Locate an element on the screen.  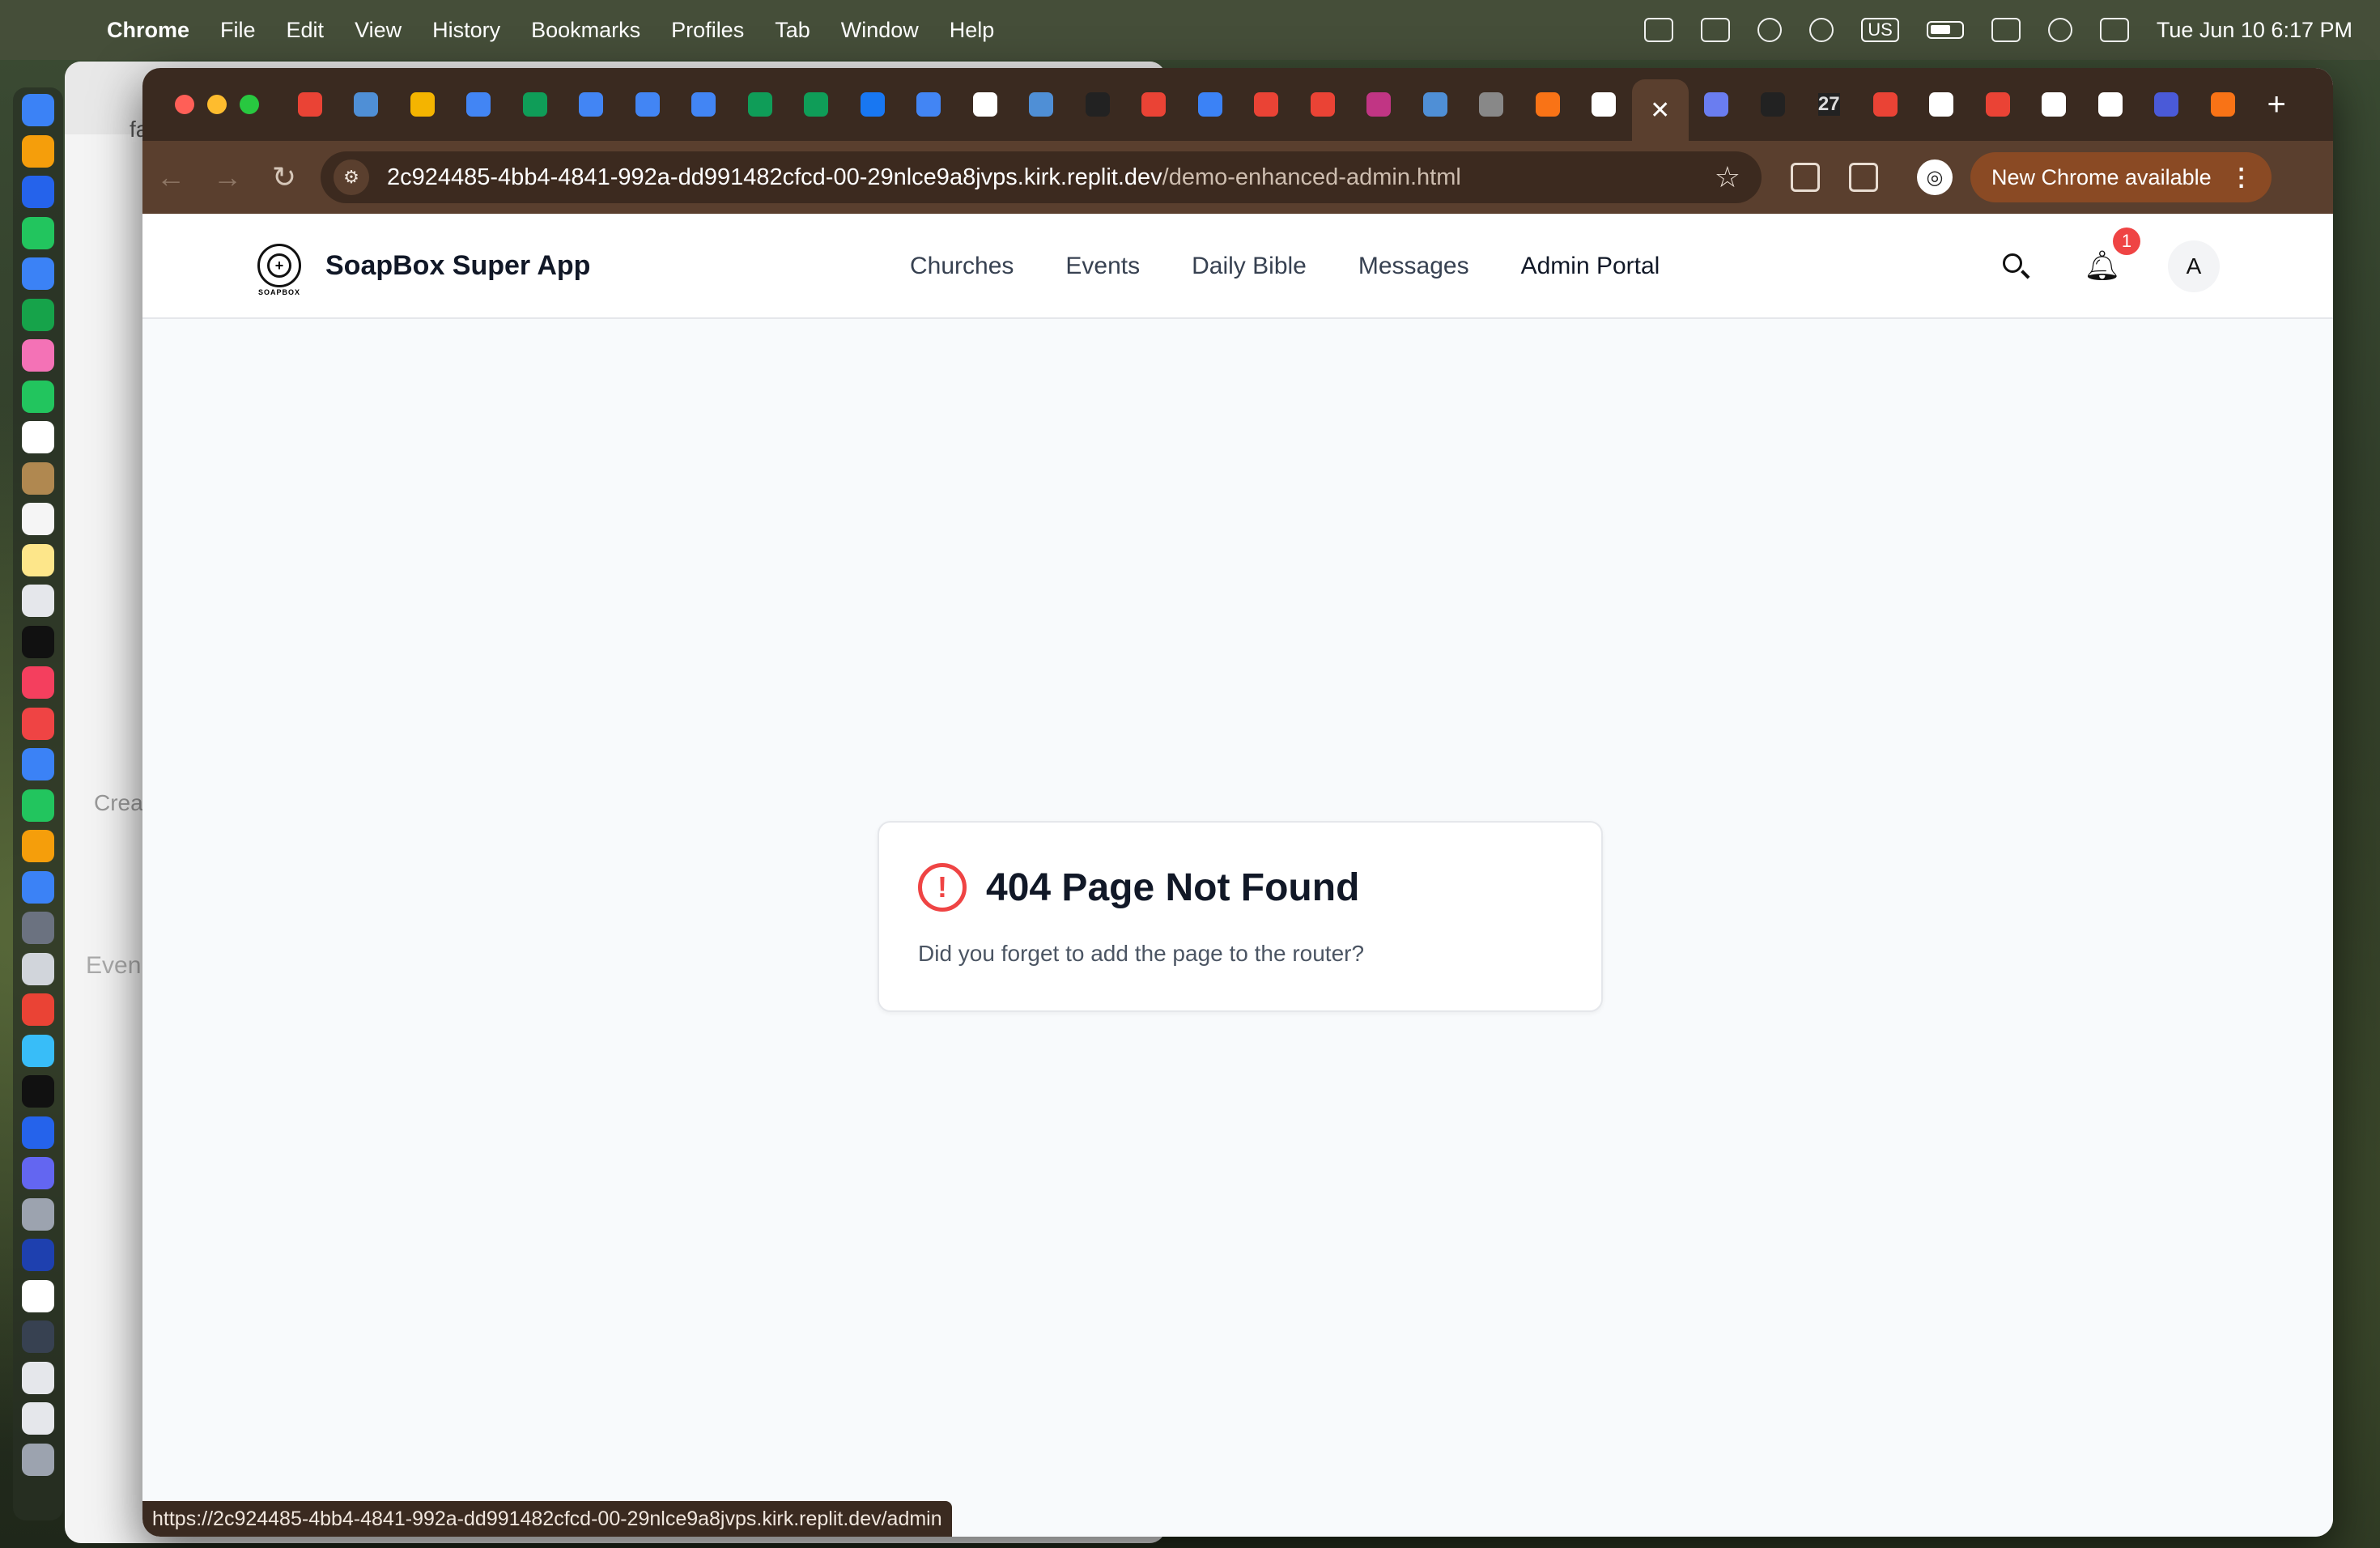
finder-icon is located at coordinates (38, 110).